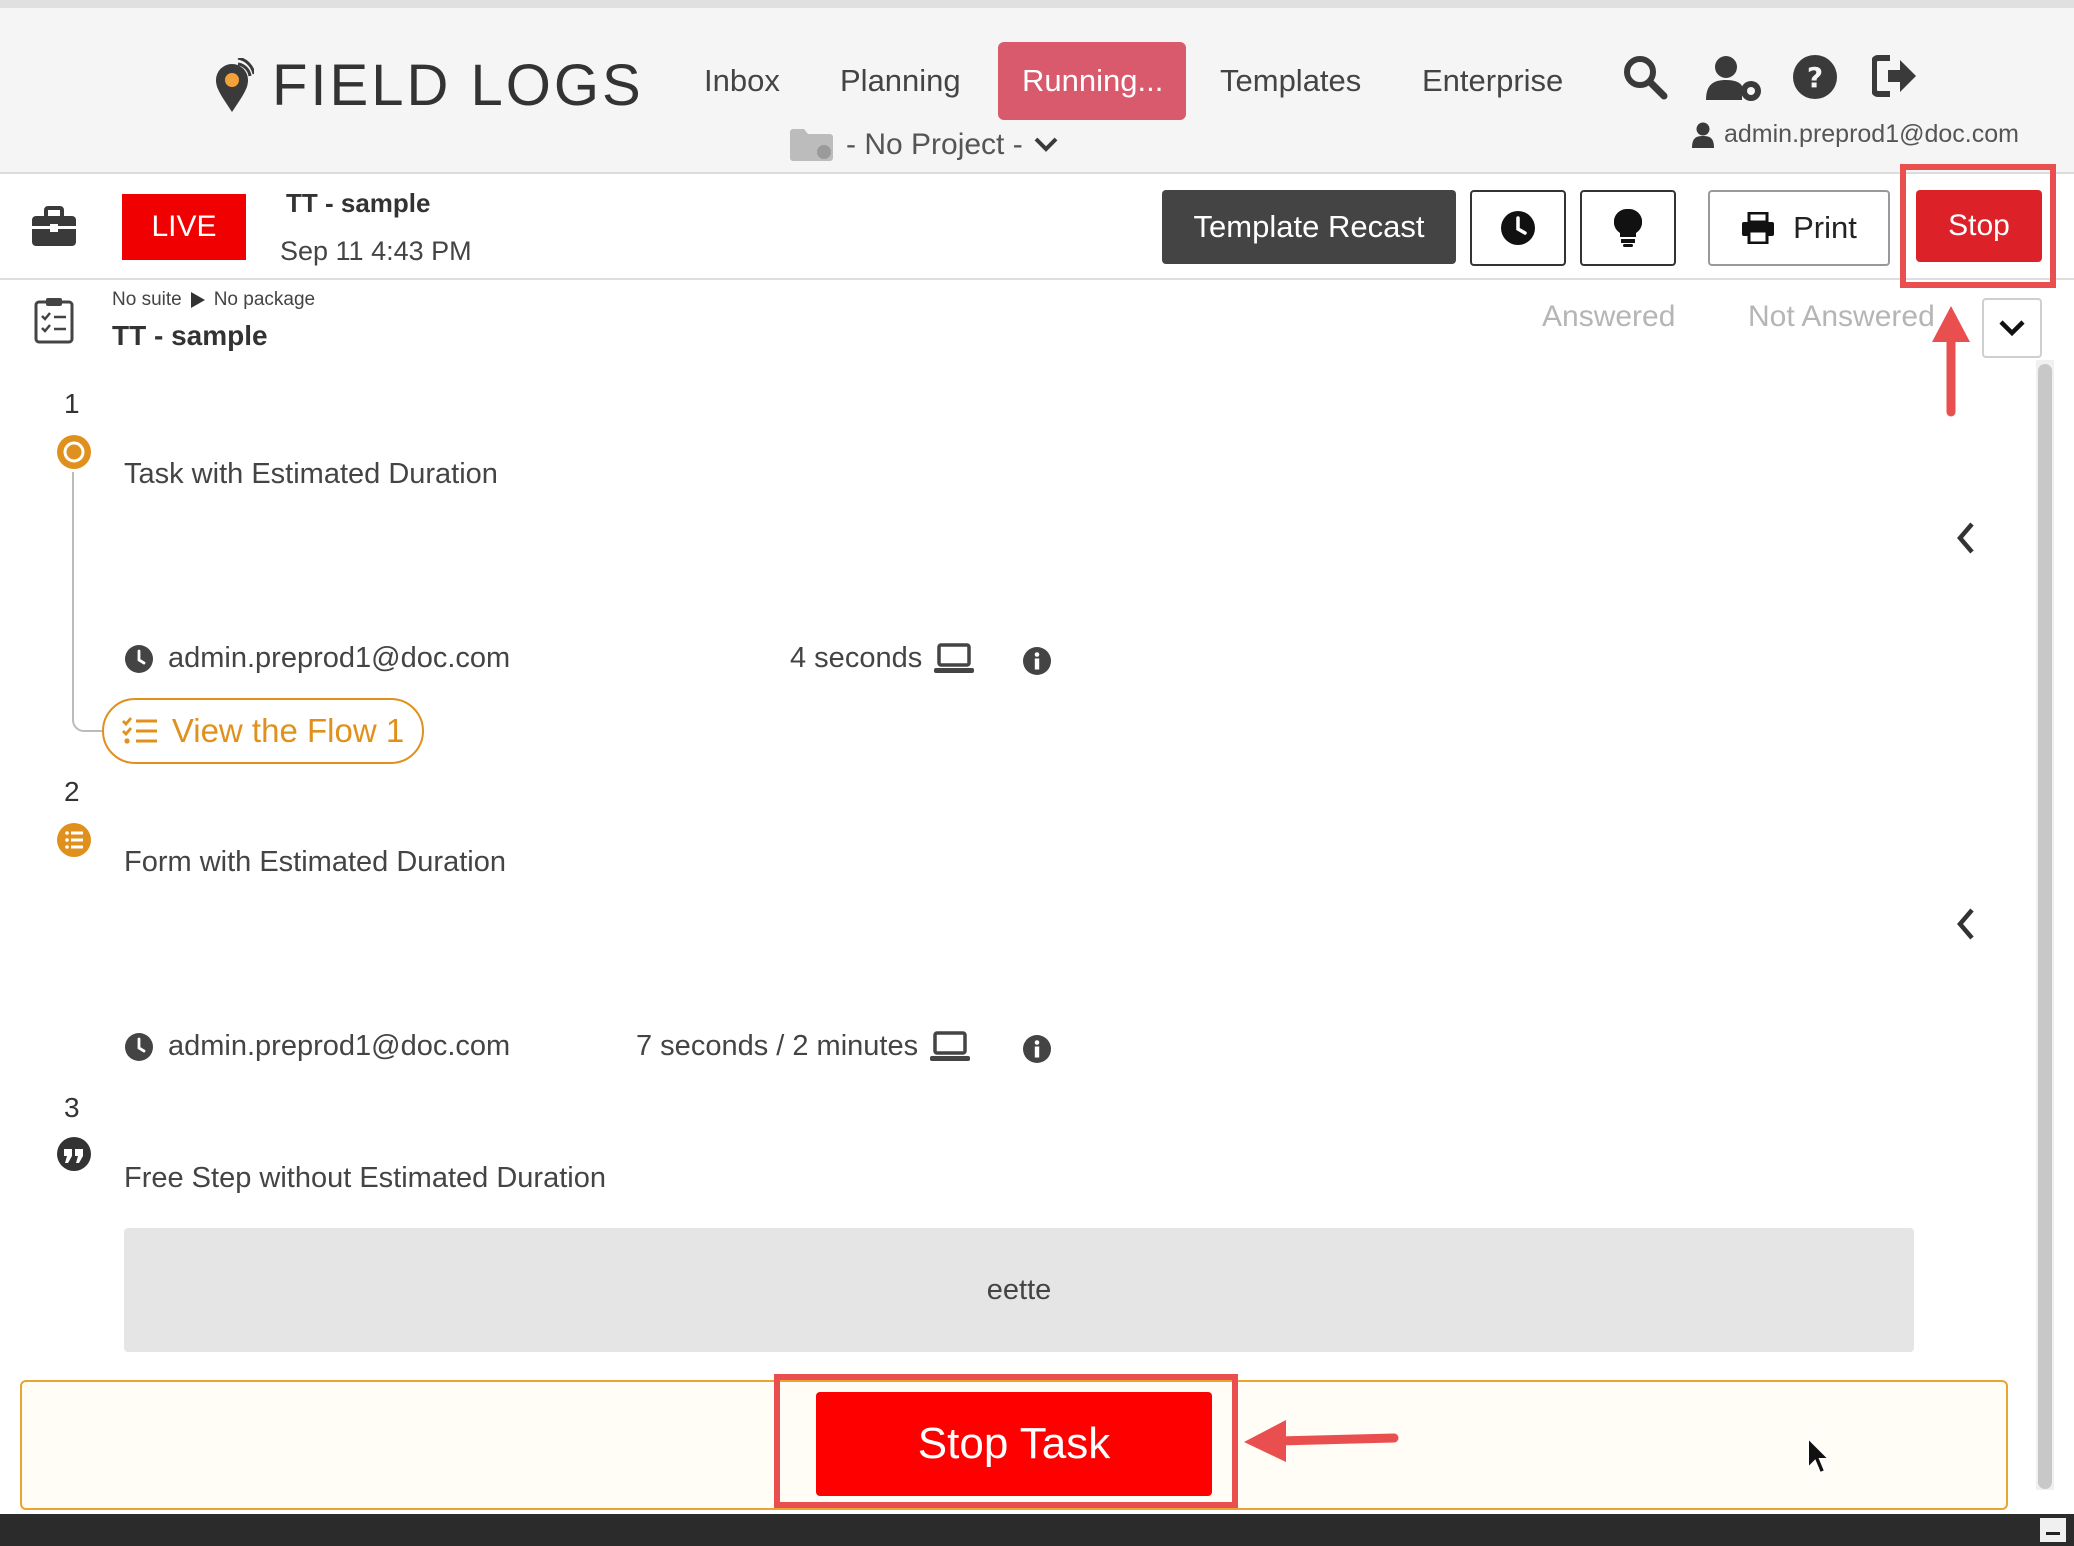 The height and width of the screenshot is (1546, 2074). Describe the element at coordinates (1871, 134) in the screenshot. I see `user-email: admin.preprod1@doc.com` at that location.